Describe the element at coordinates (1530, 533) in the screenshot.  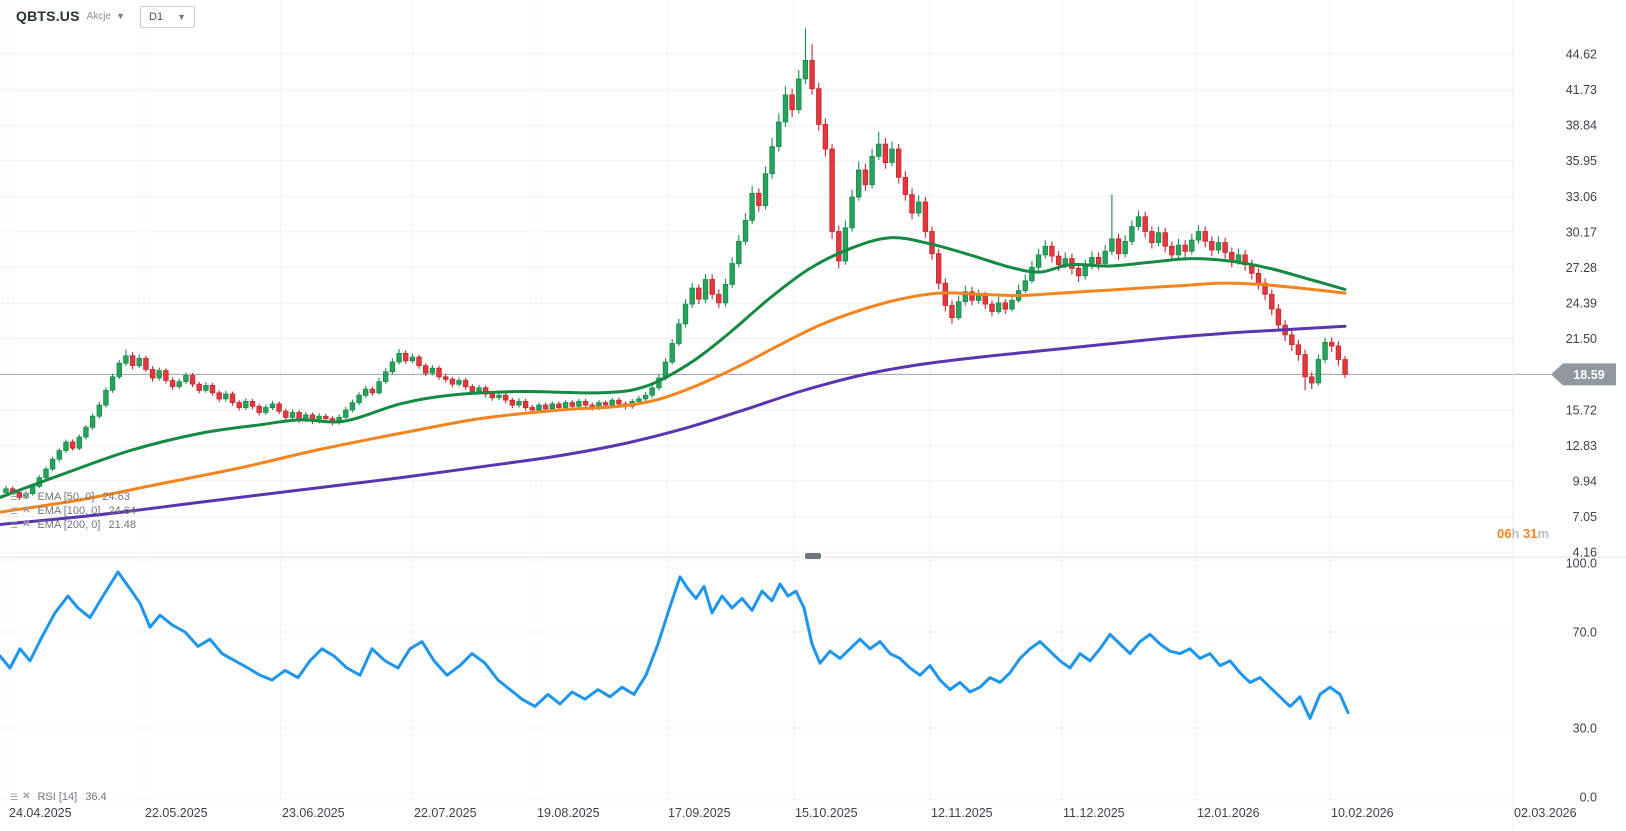
I see `countdown-minutes: 31` at that location.